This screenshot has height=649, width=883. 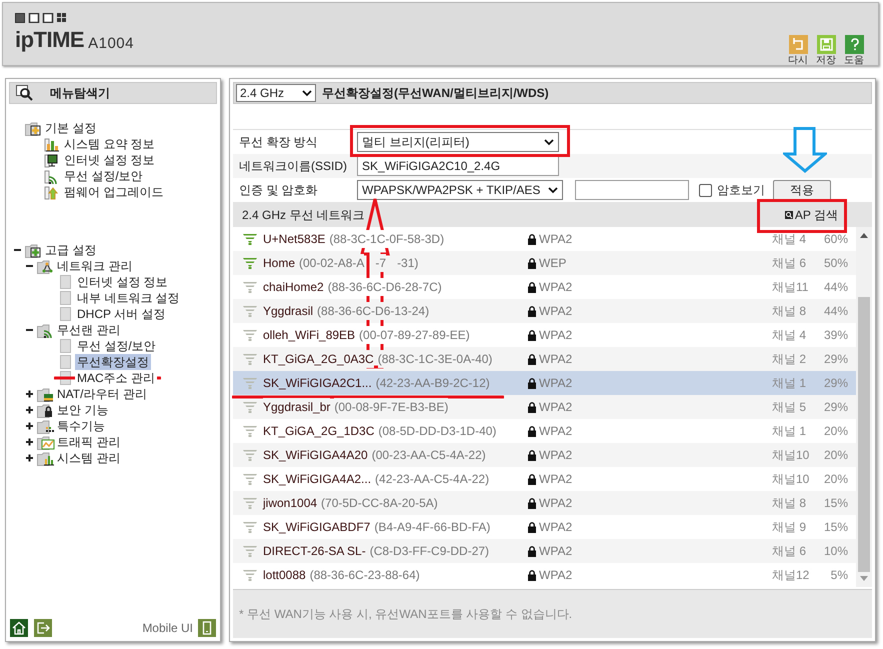 I want to click on menu-group-label: 보안 기능, so click(x=82, y=410).